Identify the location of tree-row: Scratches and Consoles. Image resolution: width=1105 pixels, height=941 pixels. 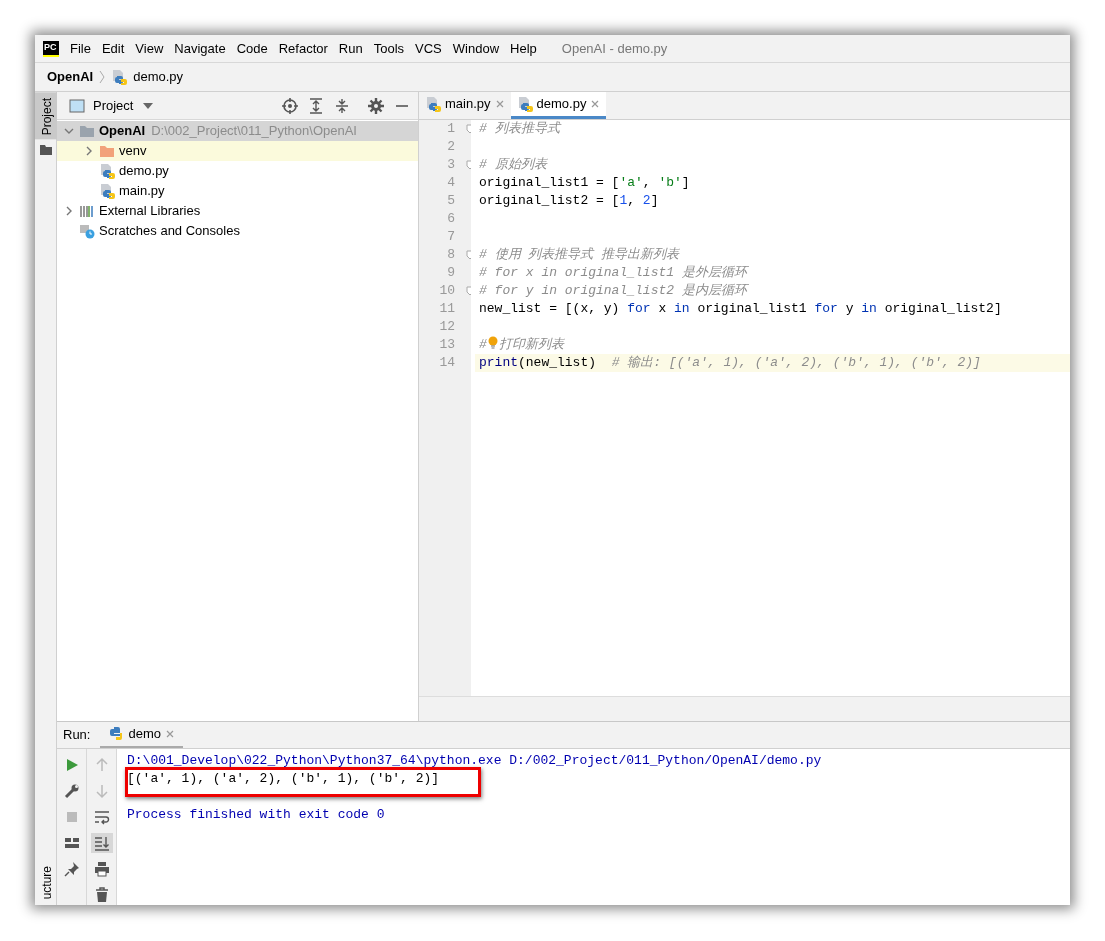
(237, 231).